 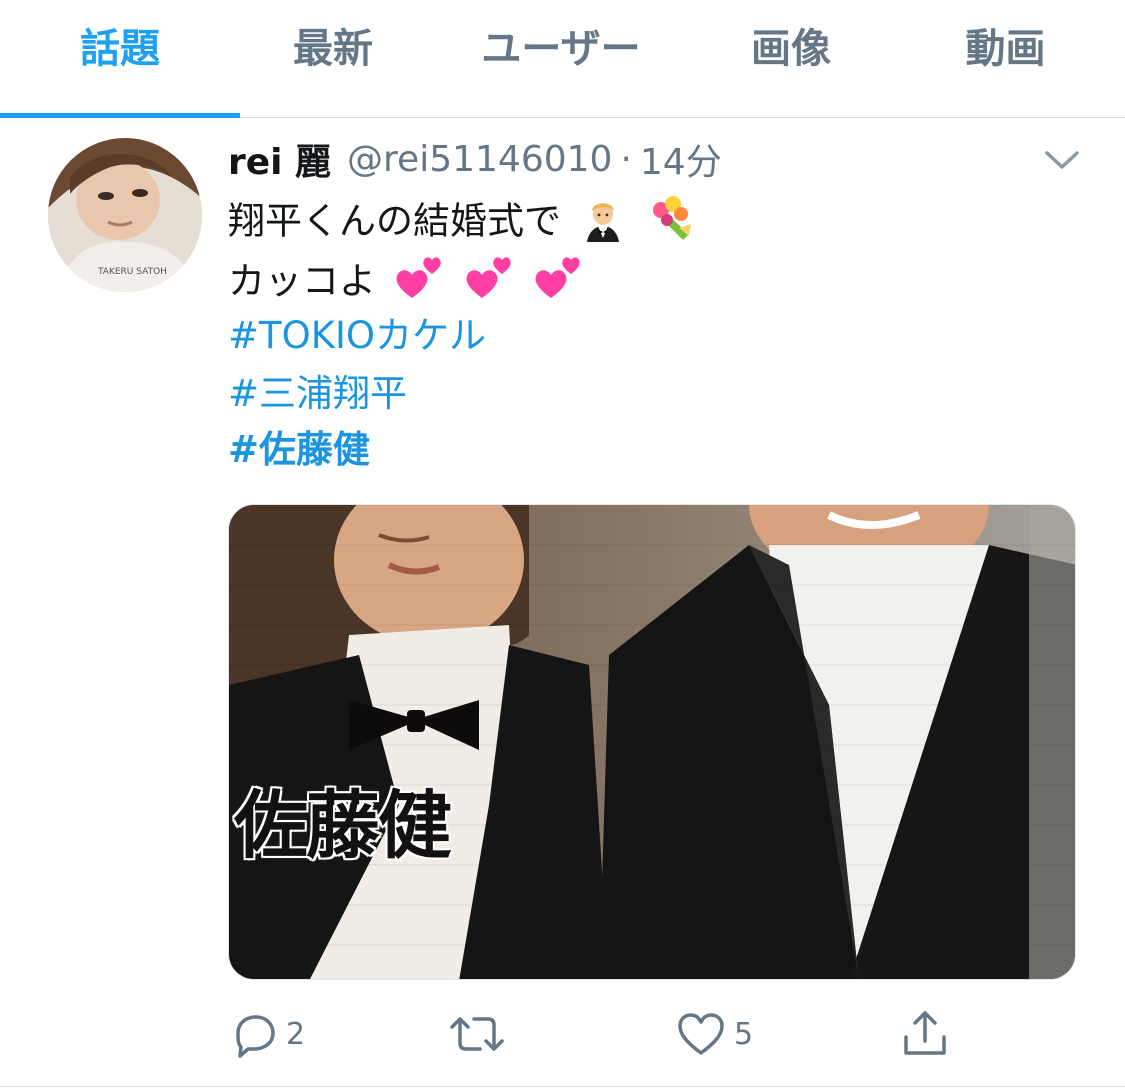 I want to click on tweet-text: カッコよ, so click(x=302, y=281).